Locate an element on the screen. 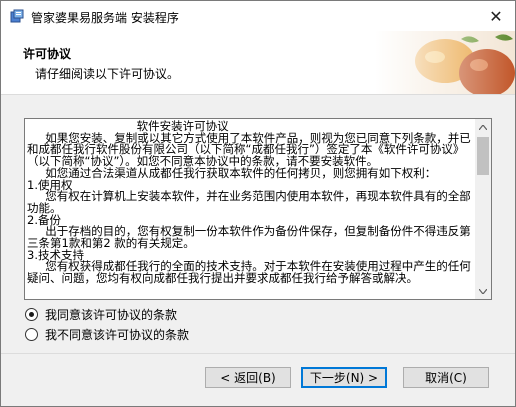 This screenshot has height=407, width=516. scroll-down-button is located at coordinates (483, 291).